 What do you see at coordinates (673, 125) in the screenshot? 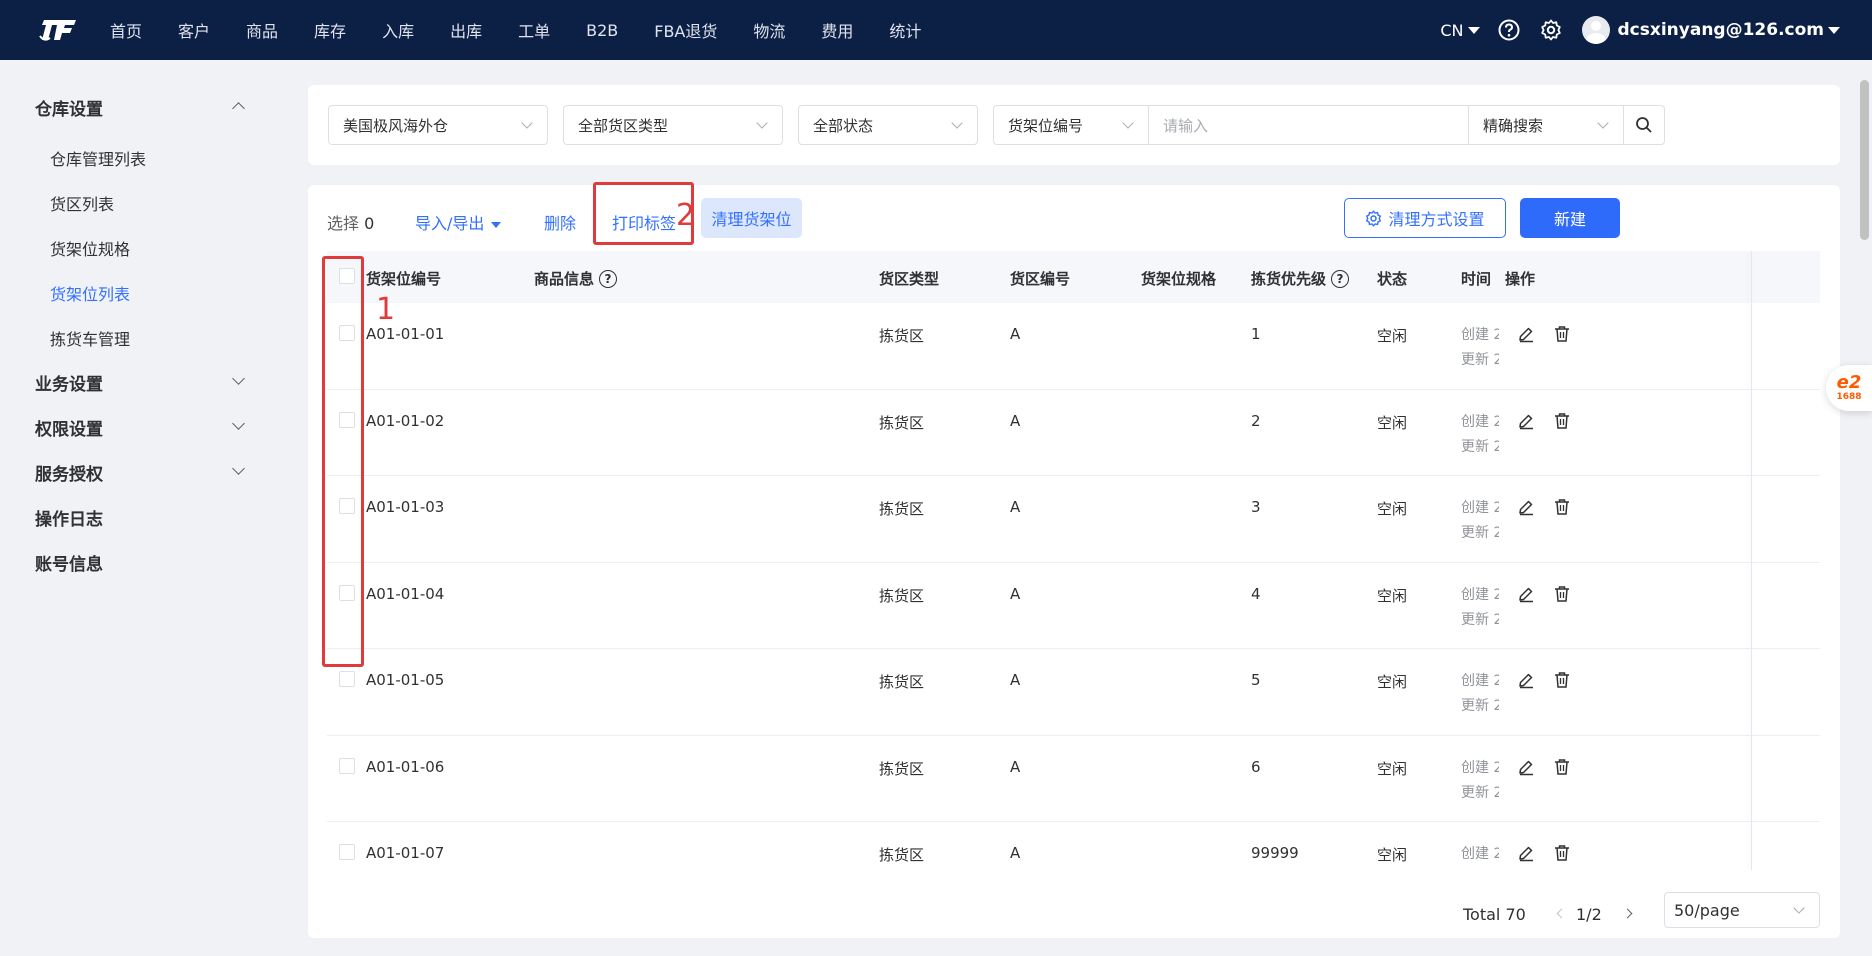
I see `area-type-select: 全部货区类型` at bounding box center [673, 125].